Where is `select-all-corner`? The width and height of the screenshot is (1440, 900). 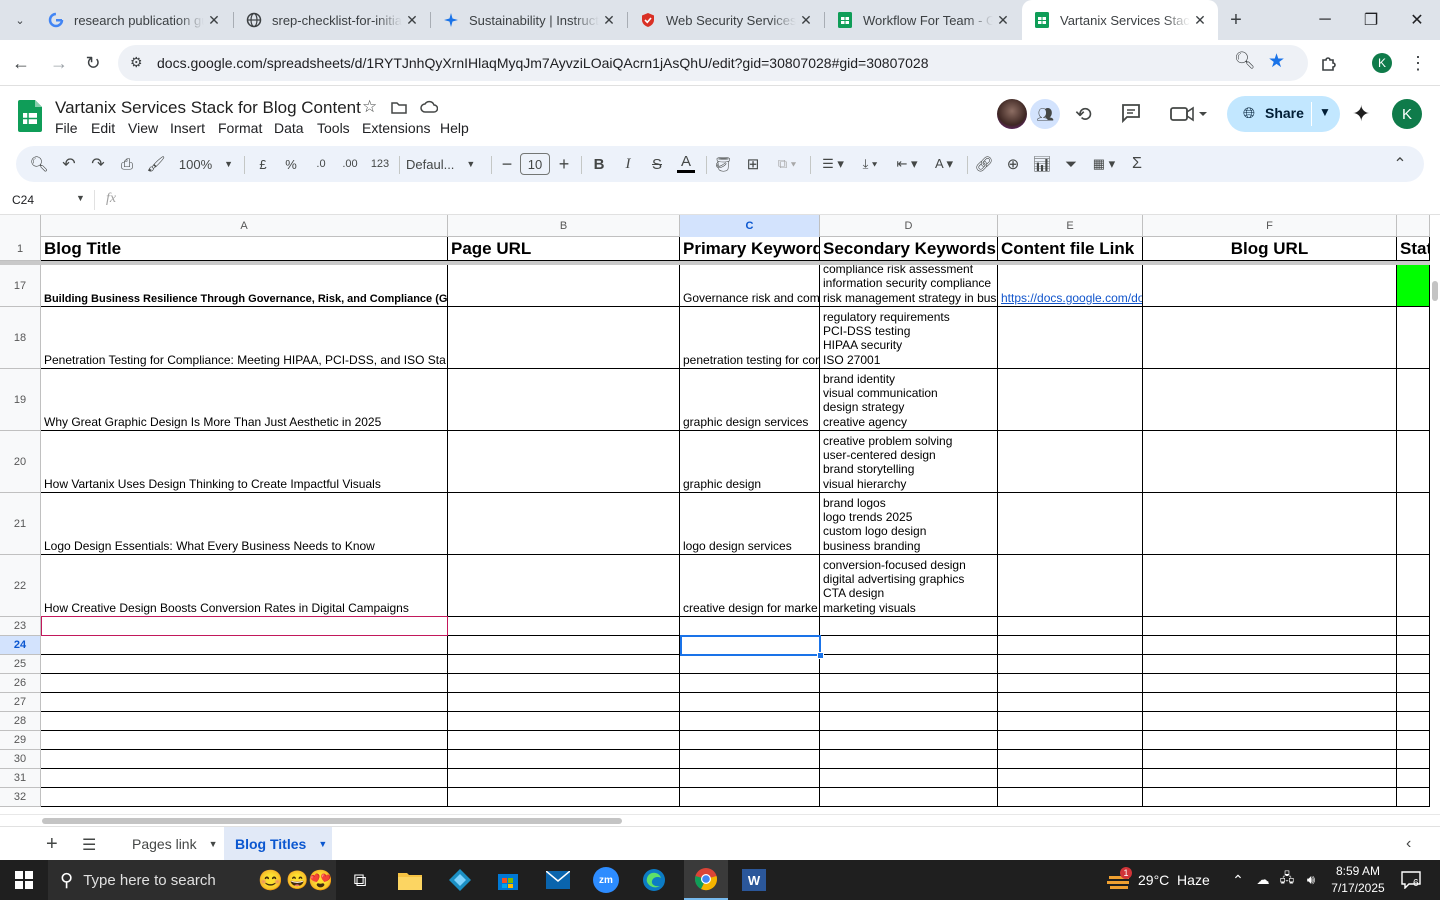 select-all-corner is located at coordinates (20, 226).